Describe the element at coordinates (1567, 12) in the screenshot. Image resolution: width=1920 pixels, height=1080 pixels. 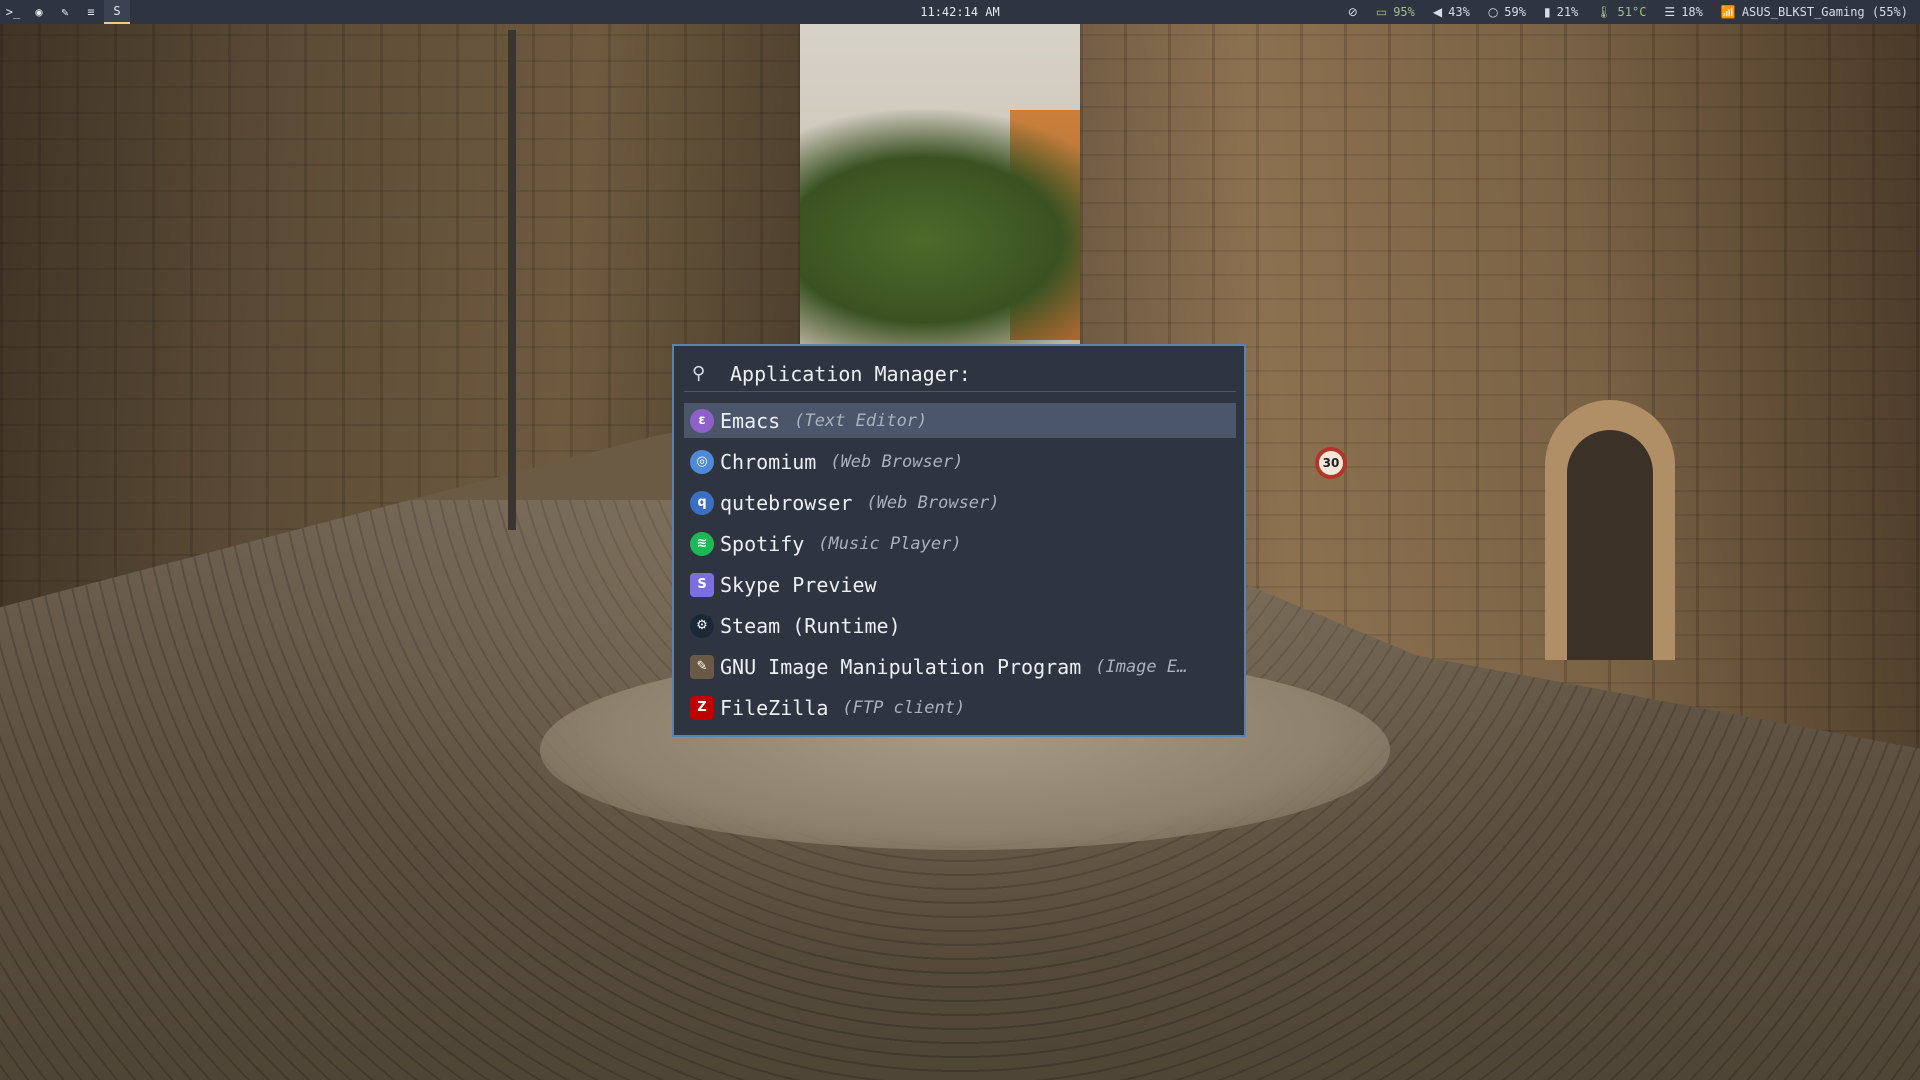
I see `memory-value: 21%` at that location.